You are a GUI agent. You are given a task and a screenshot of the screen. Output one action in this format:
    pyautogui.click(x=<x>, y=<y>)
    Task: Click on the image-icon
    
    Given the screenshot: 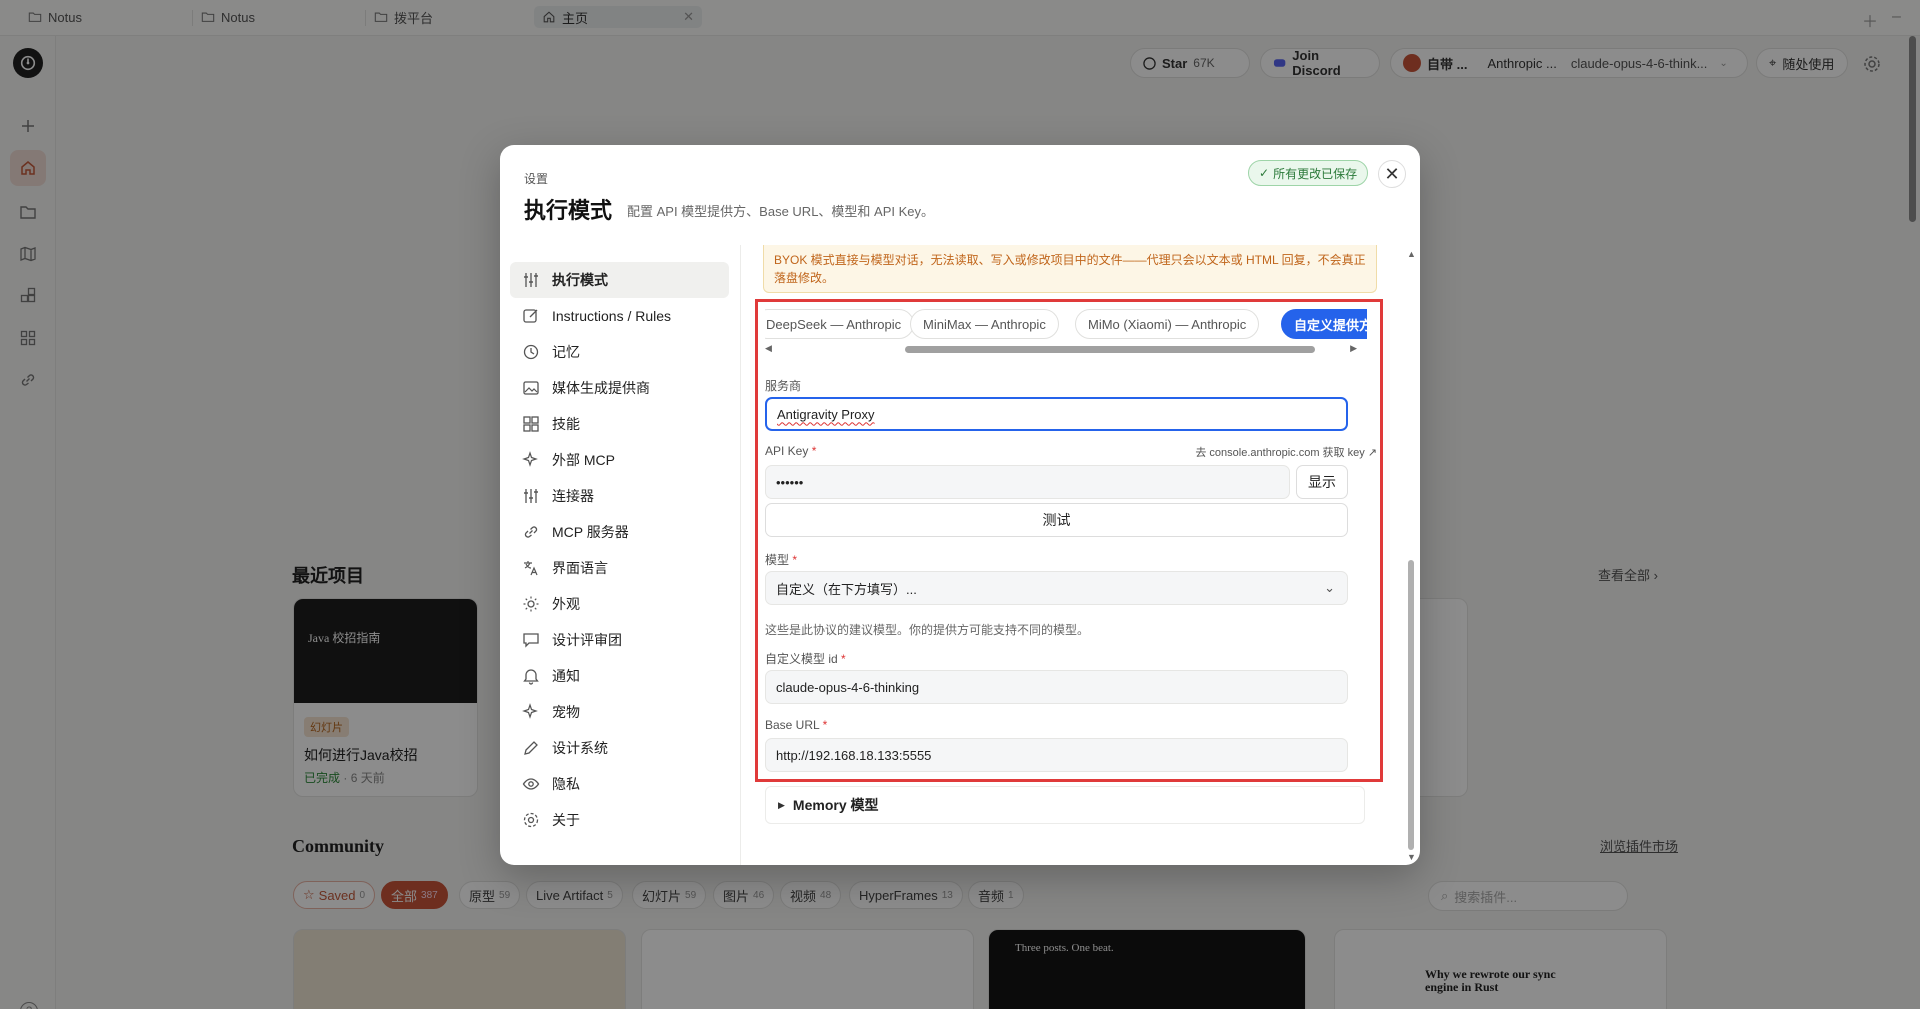 What is the action you would take?
    pyautogui.click(x=531, y=388)
    